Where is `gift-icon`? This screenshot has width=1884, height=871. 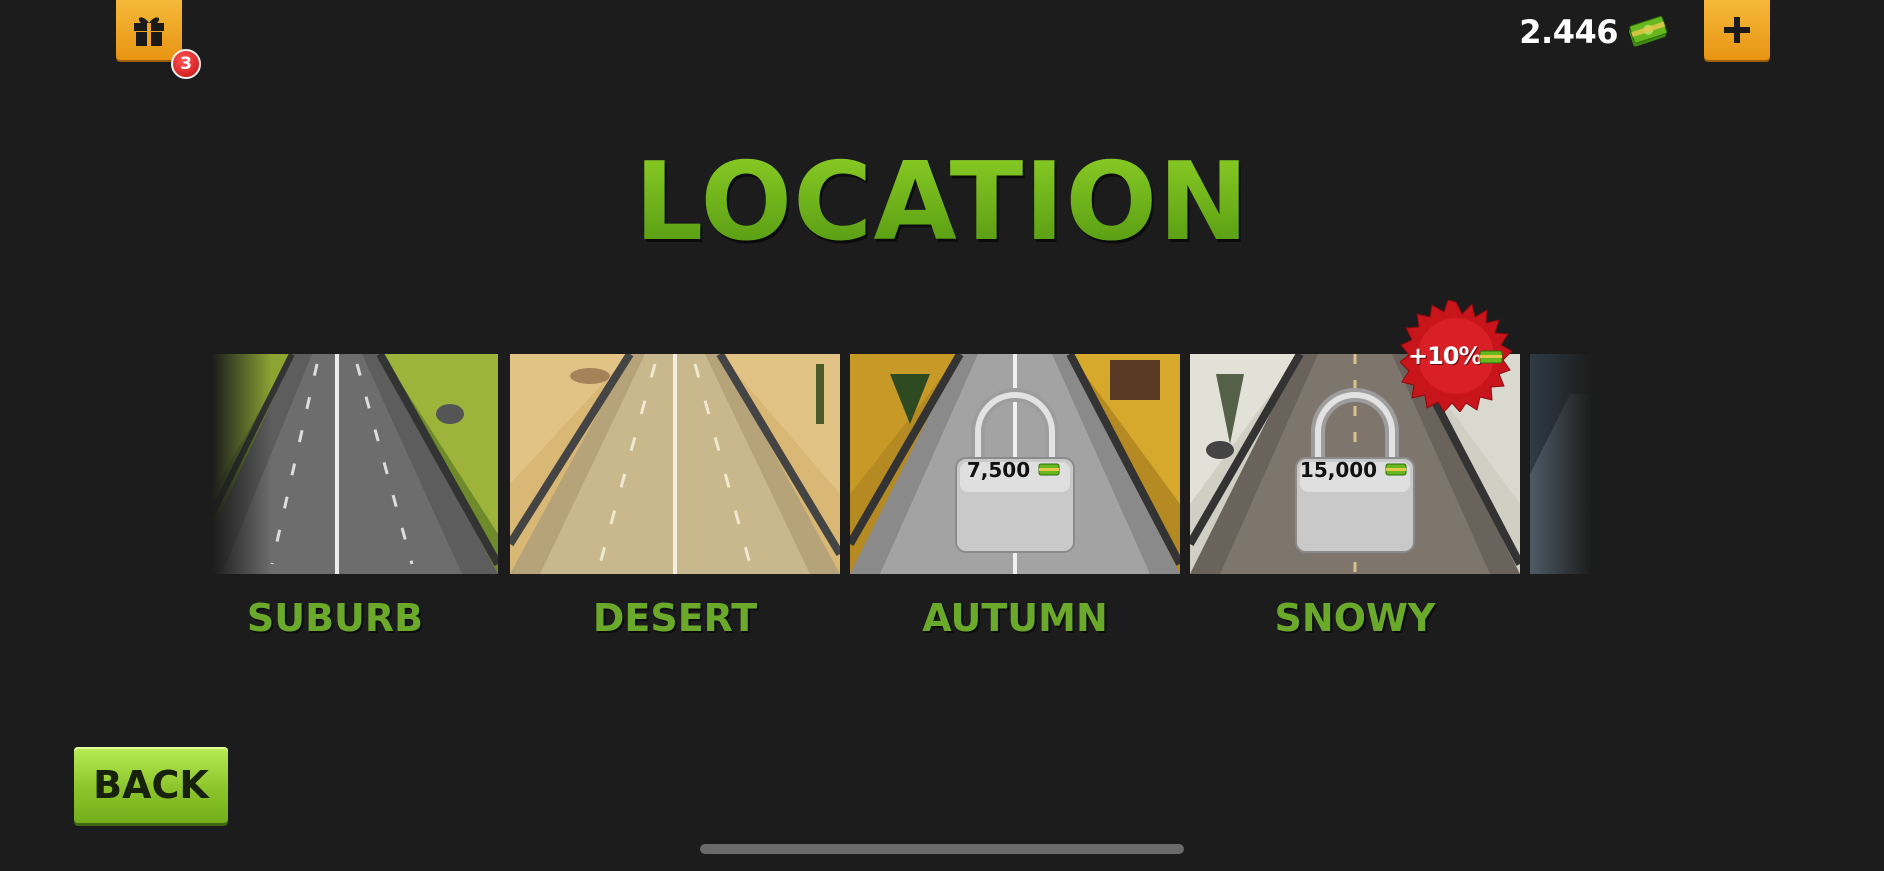 gift-icon is located at coordinates (149, 31).